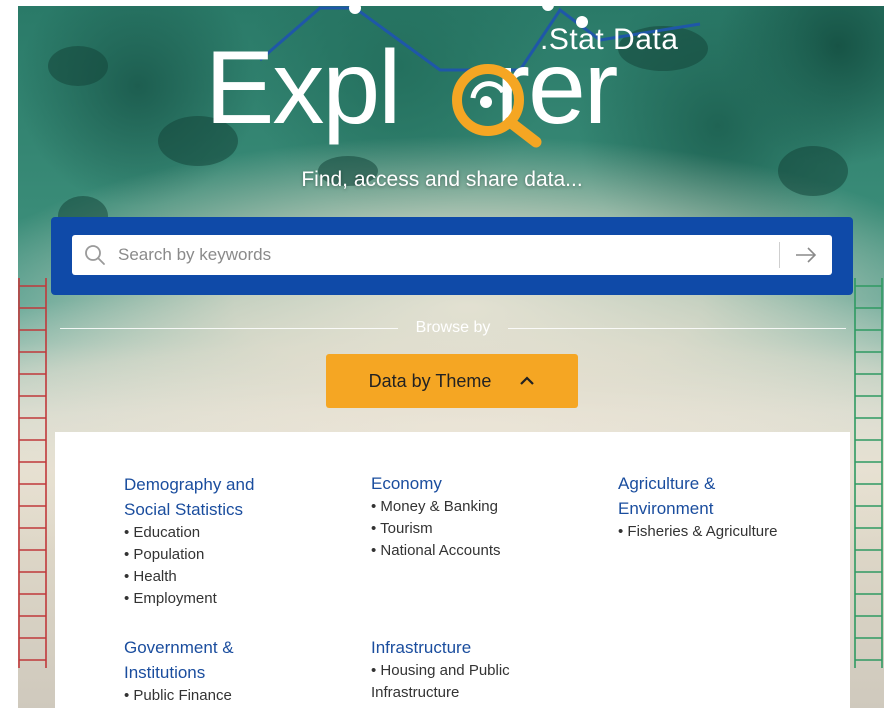  What do you see at coordinates (527, 380) in the screenshot?
I see `chevron-up-icon` at bounding box center [527, 380].